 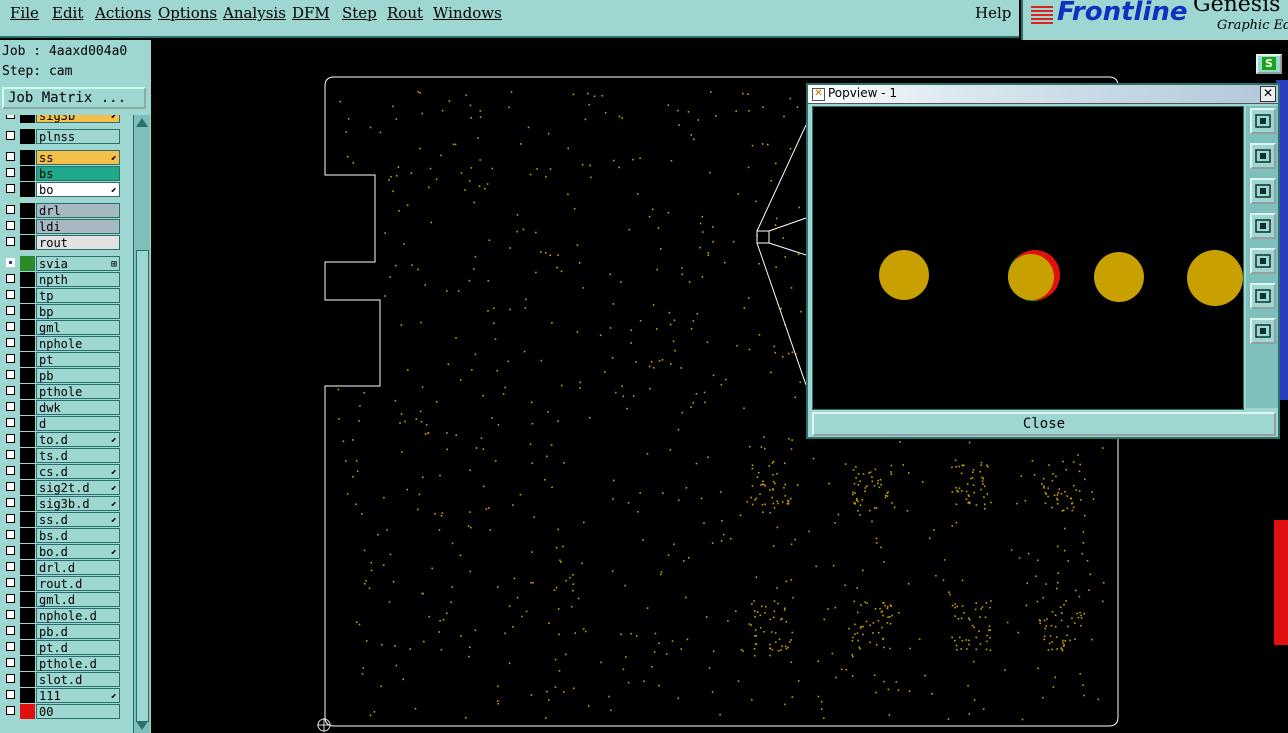 I want to click on layer-name: ss.d ⬋, so click(x=78, y=519).